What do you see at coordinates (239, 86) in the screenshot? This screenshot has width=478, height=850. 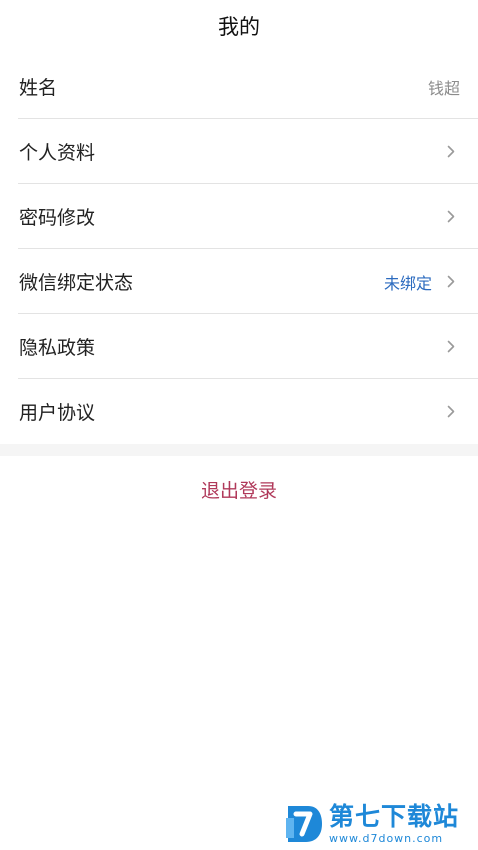 I see `name-row: 姓名 钱超` at bounding box center [239, 86].